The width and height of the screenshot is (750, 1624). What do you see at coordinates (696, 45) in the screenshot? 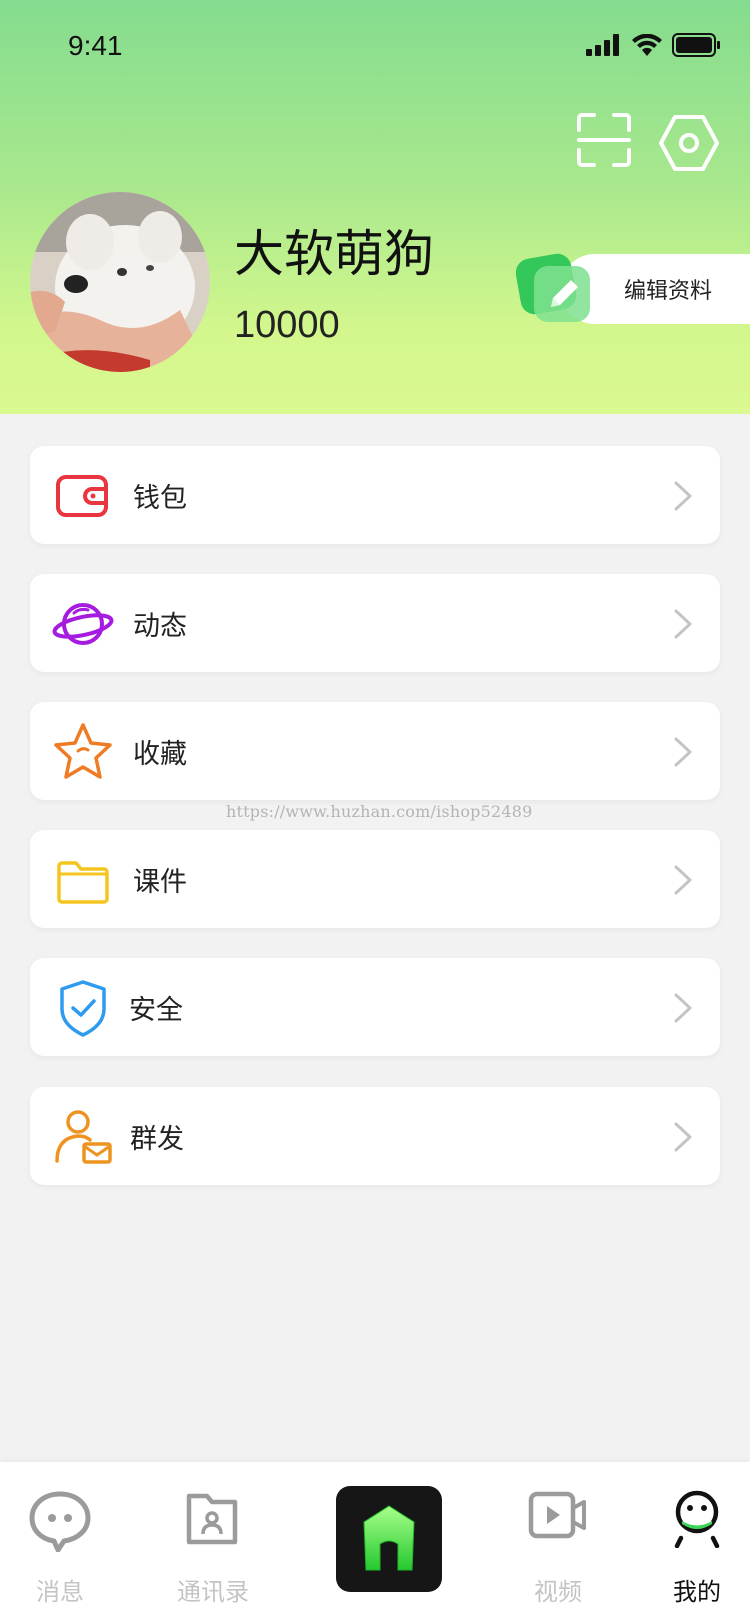
I see `battery-icon` at bounding box center [696, 45].